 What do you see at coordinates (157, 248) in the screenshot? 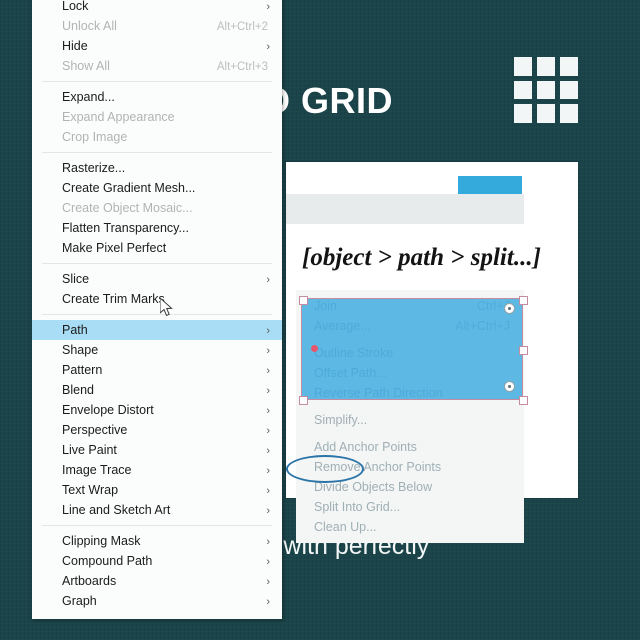
I see `menu-item-make-pixel-perfect: Make Pixel Perfect` at bounding box center [157, 248].